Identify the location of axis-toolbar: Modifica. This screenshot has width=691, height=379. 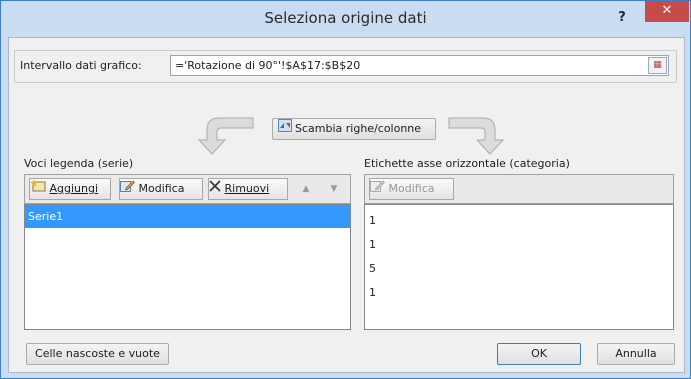
(519, 189).